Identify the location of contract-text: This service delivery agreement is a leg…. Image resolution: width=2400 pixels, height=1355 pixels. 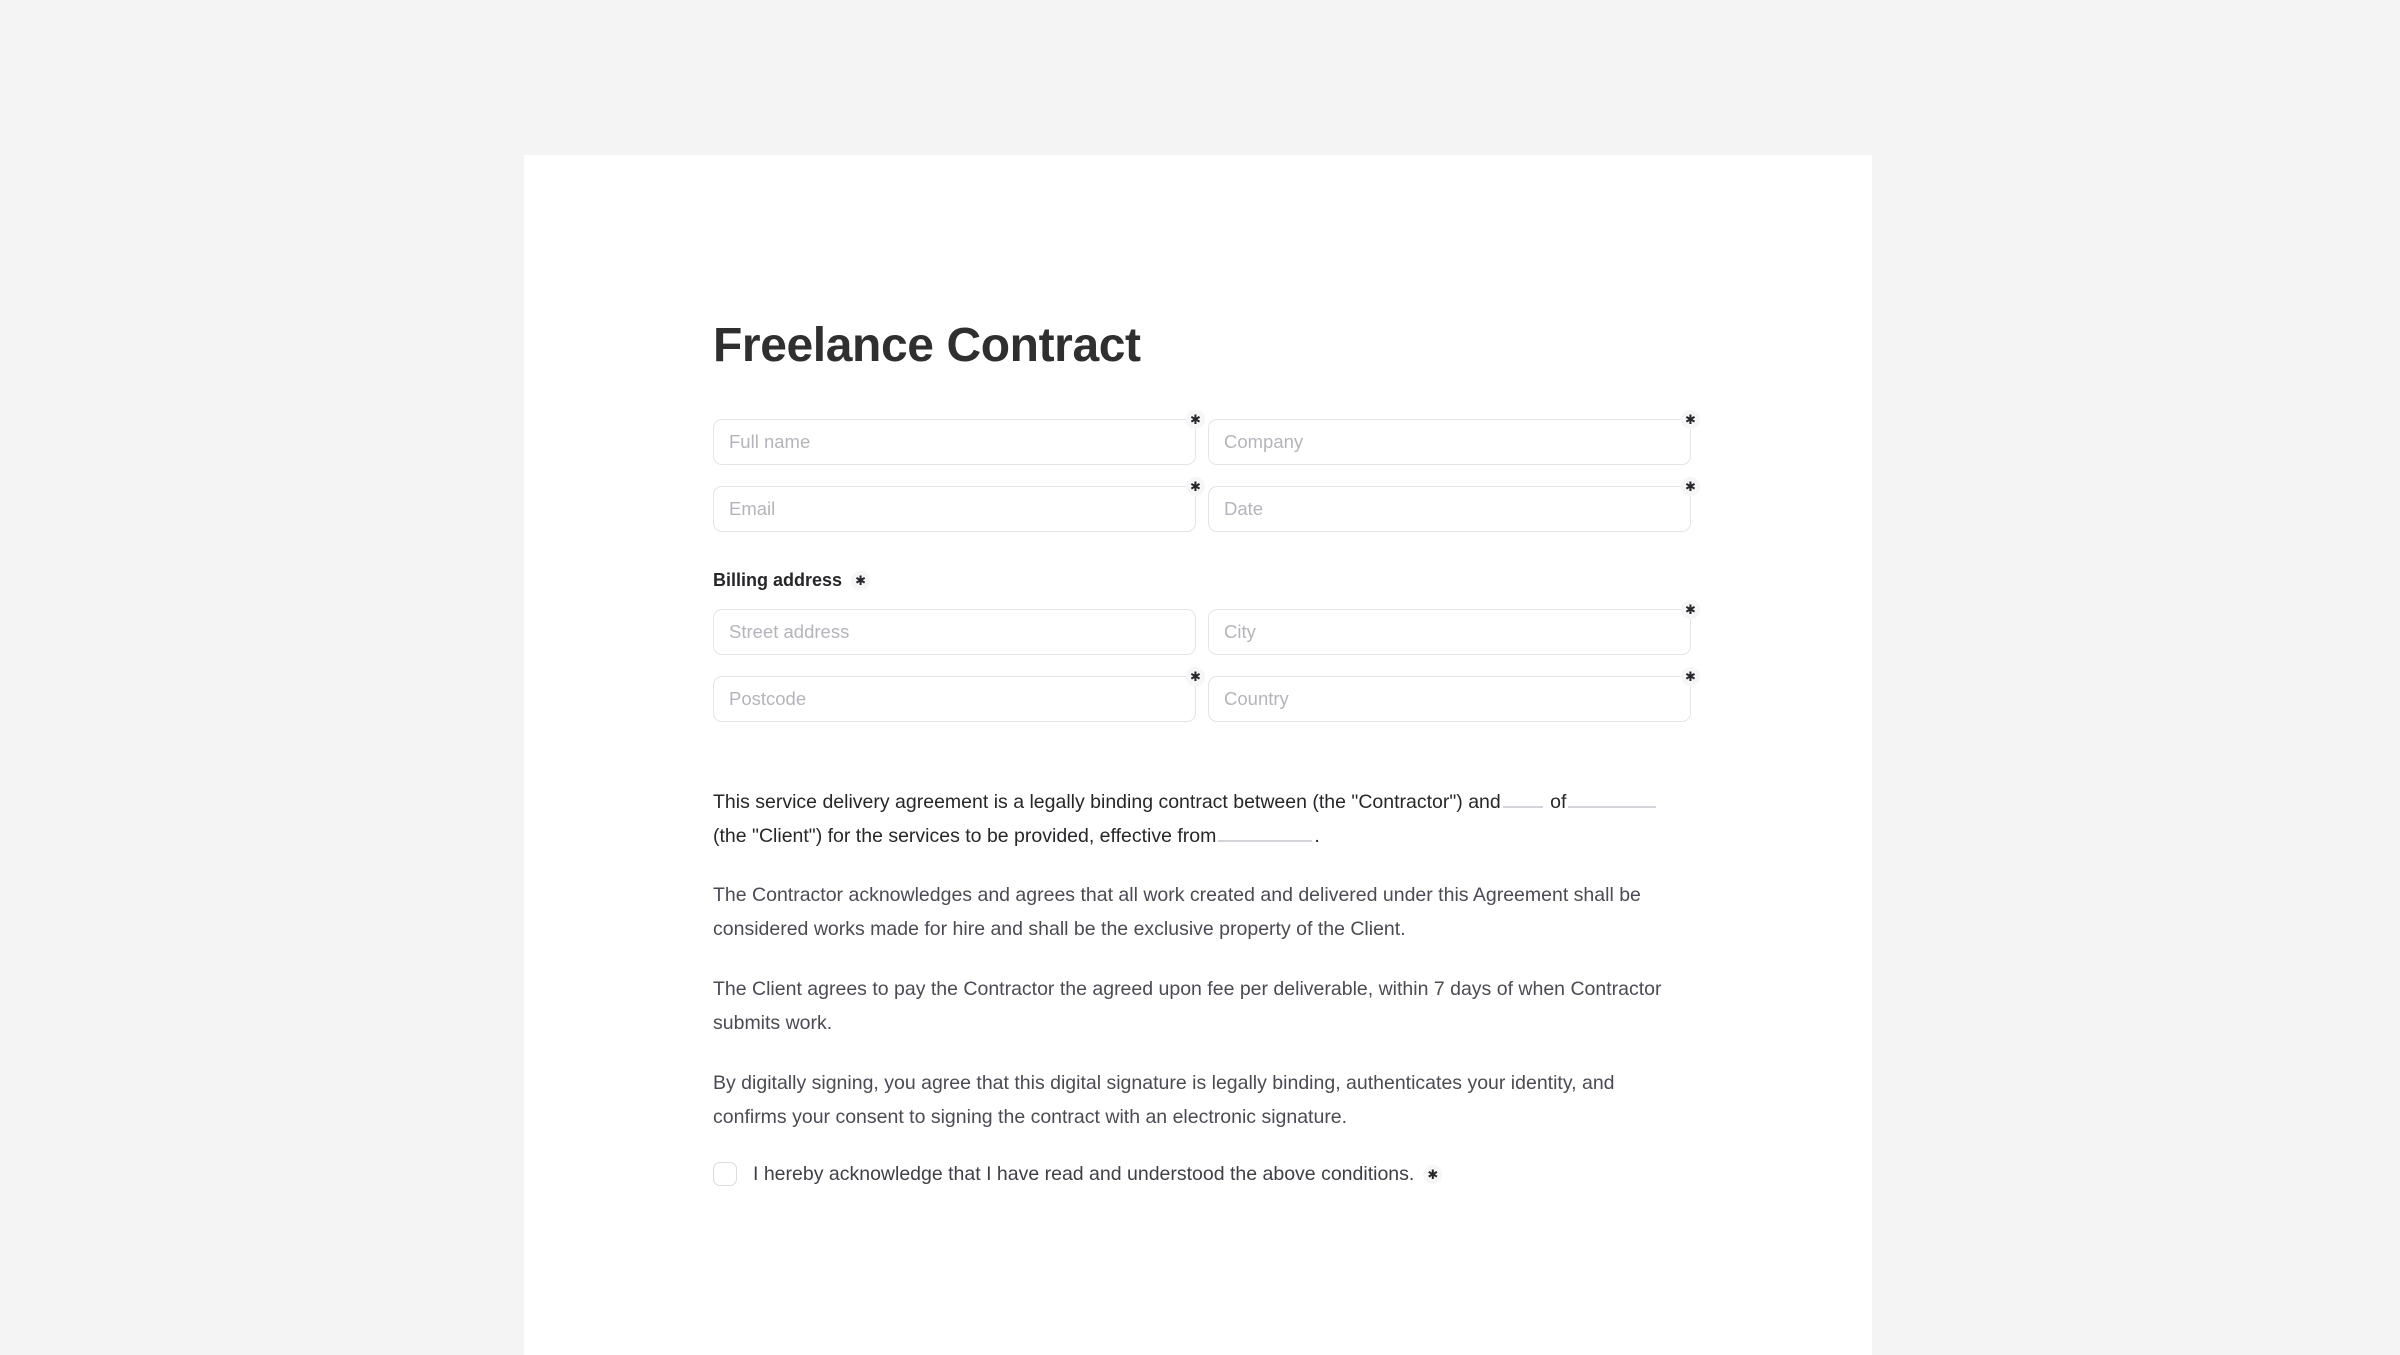
(1203, 986).